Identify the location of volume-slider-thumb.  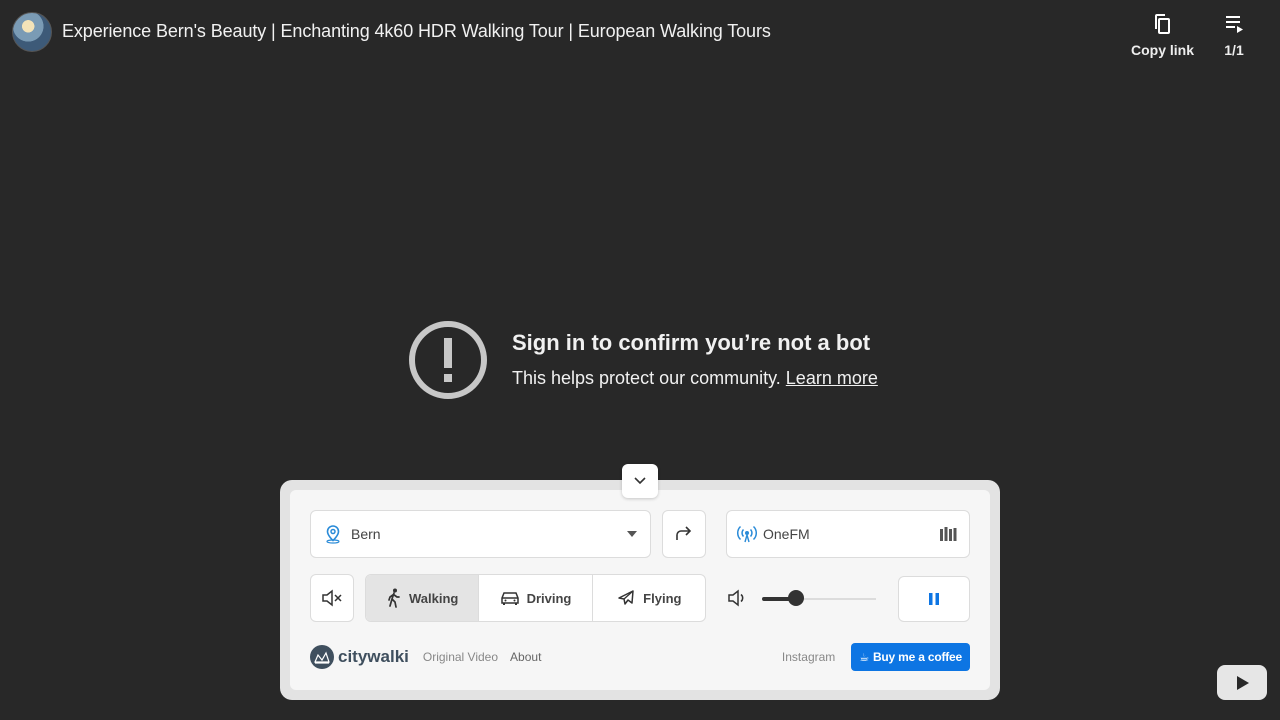
(796, 598).